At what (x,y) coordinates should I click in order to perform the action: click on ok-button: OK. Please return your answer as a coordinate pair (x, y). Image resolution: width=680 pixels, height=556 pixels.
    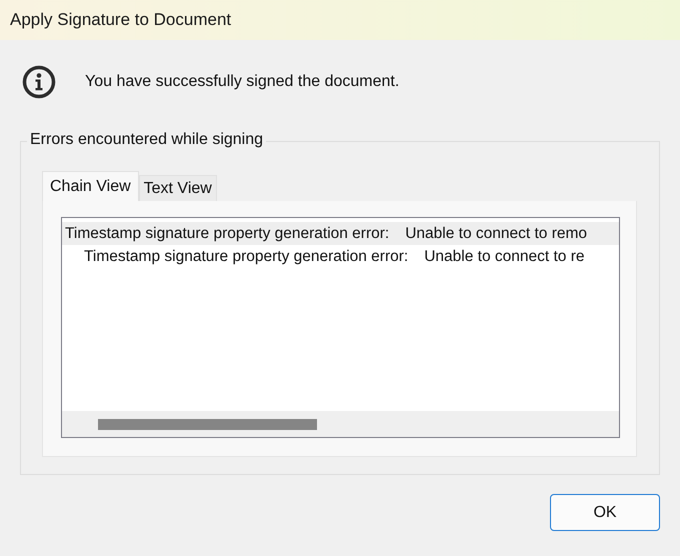
    Looking at the image, I should click on (605, 512).